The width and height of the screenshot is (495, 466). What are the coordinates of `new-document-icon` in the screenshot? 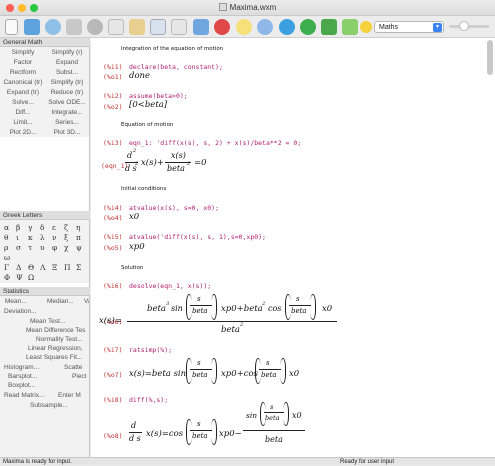 It's located at (11, 27).